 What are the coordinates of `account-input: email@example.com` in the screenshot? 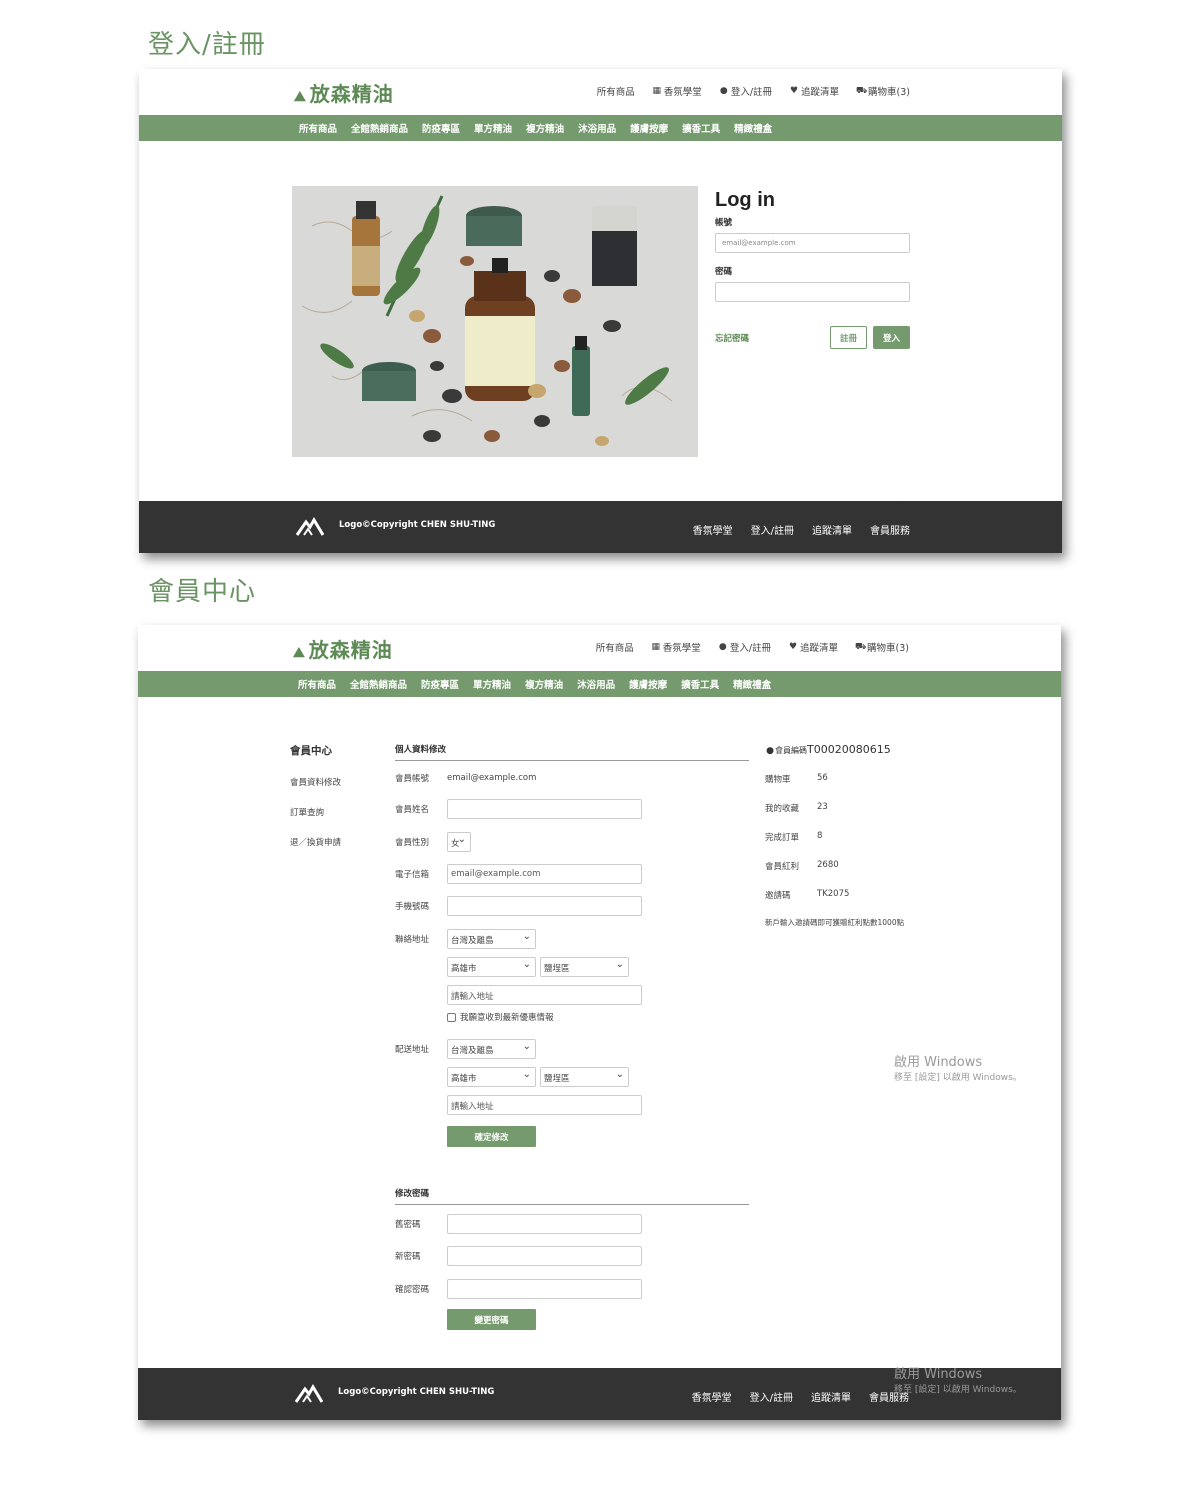 It's located at (812, 243).